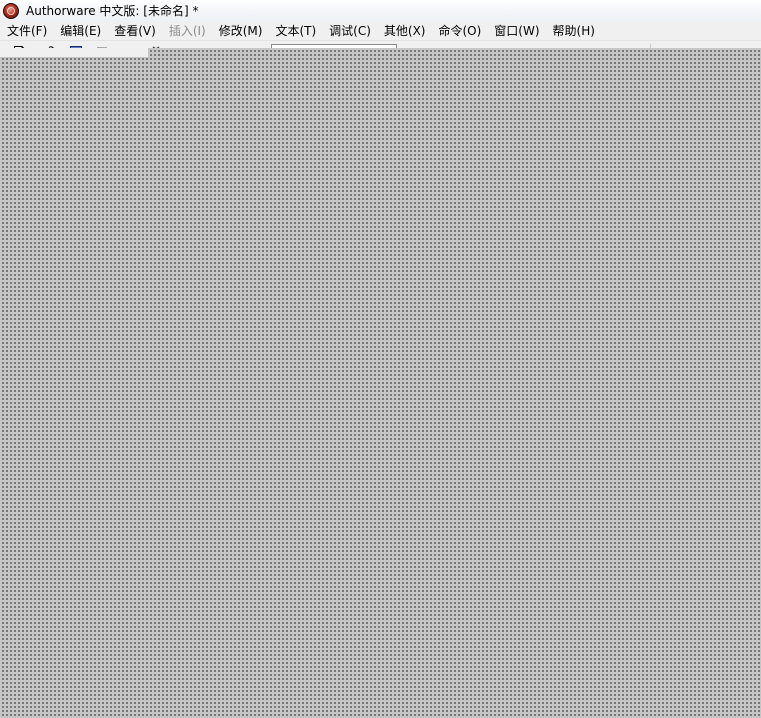 This screenshot has height=718, width=761. What do you see at coordinates (240, 31) in the screenshot?
I see `menu-modify: 修改(M)` at bounding box center [240, 31].